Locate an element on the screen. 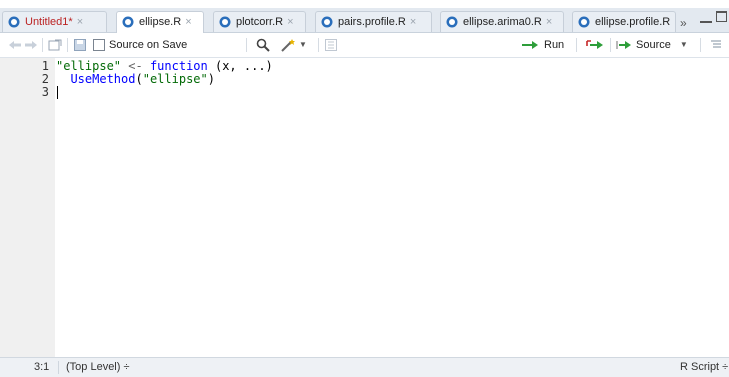  tab-label: plotcorr.R is located at coordinates (260, 22).